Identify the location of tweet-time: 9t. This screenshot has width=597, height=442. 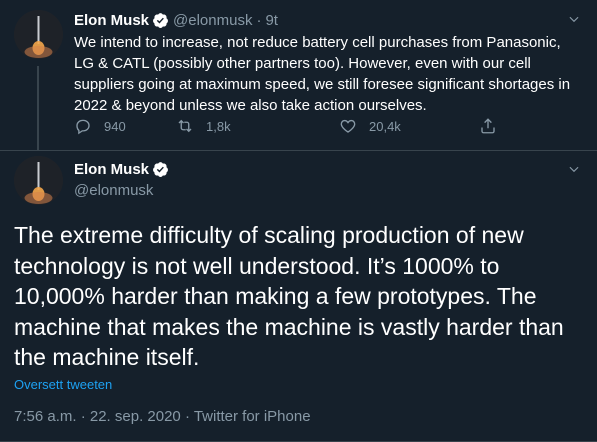
(271, 20).